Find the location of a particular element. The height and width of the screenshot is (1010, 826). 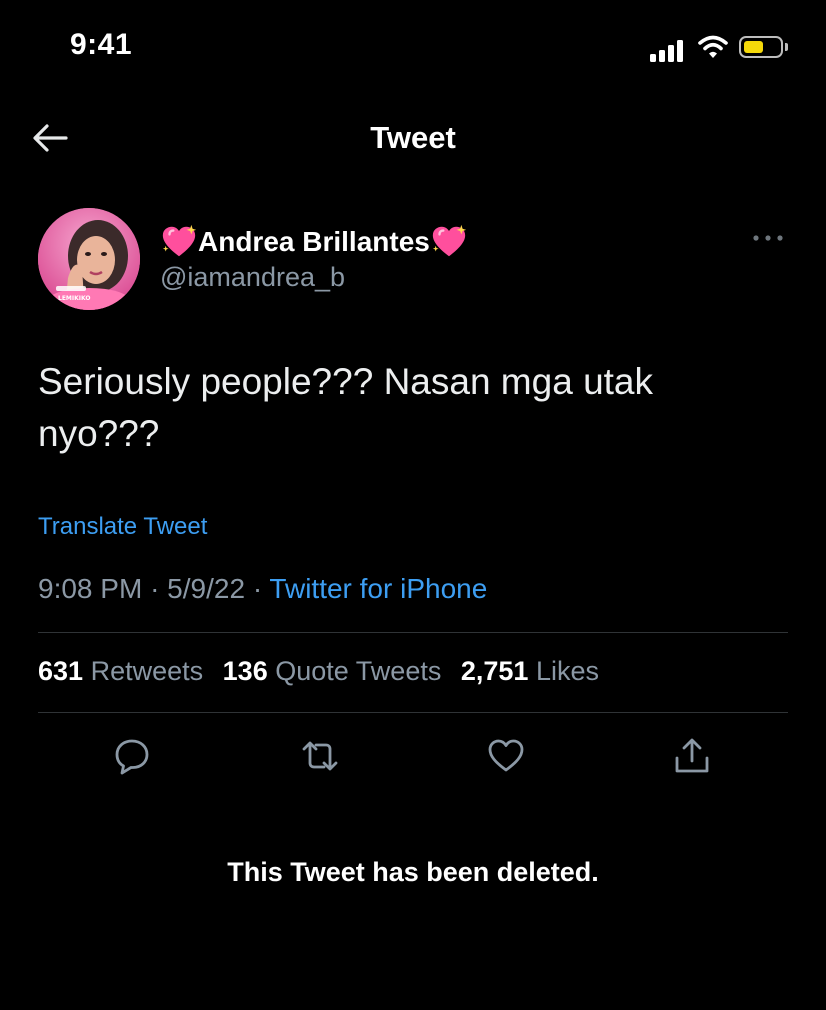

avatar-image: LEMIKIKO is located at coordinates (89, 259).